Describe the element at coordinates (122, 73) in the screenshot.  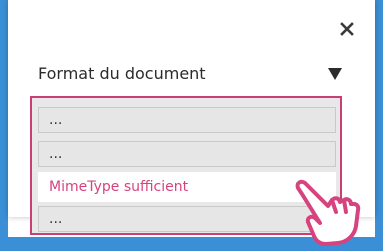
I see `document-format-label: Format du document` at that location.